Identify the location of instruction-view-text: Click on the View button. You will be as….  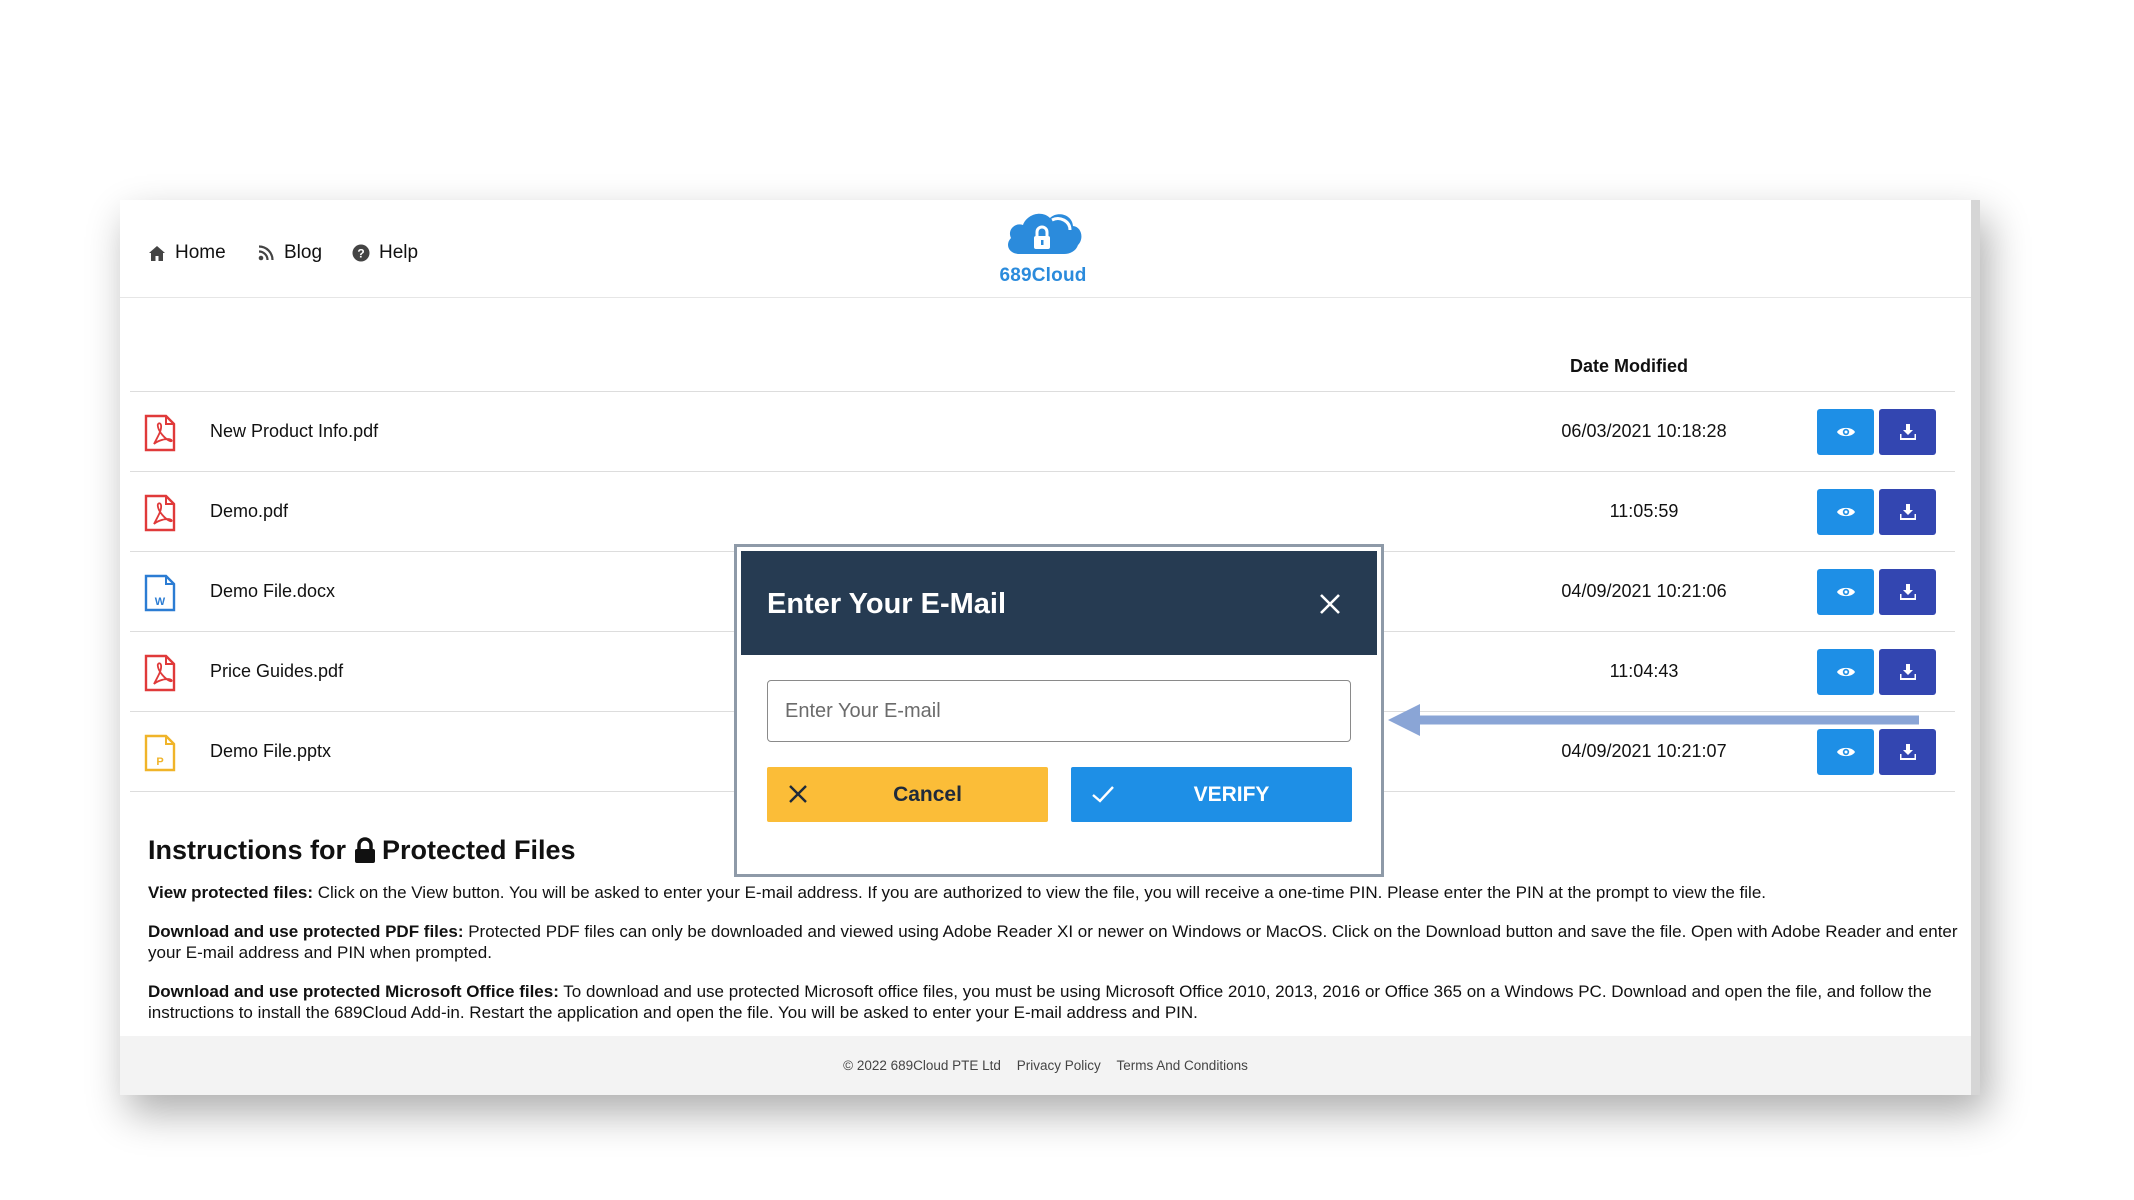
(1040, 892).